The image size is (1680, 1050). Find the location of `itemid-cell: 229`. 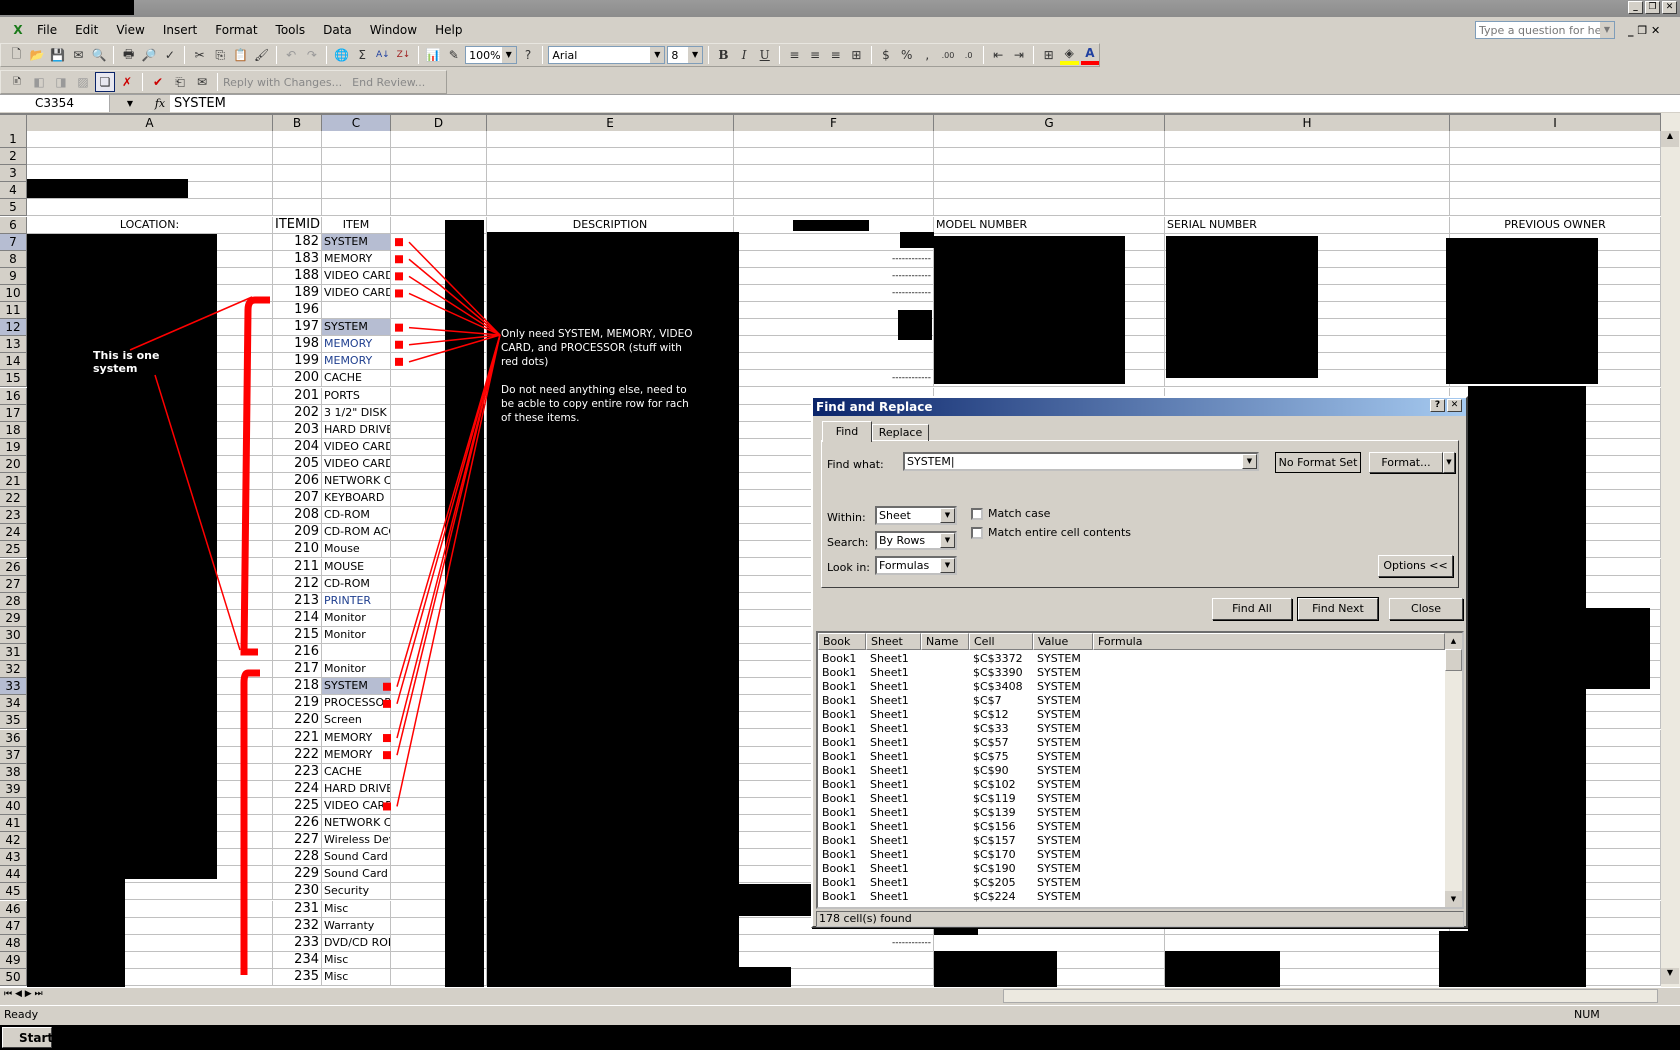

itemid-cell: 229 is located at coordinates (297, 875).